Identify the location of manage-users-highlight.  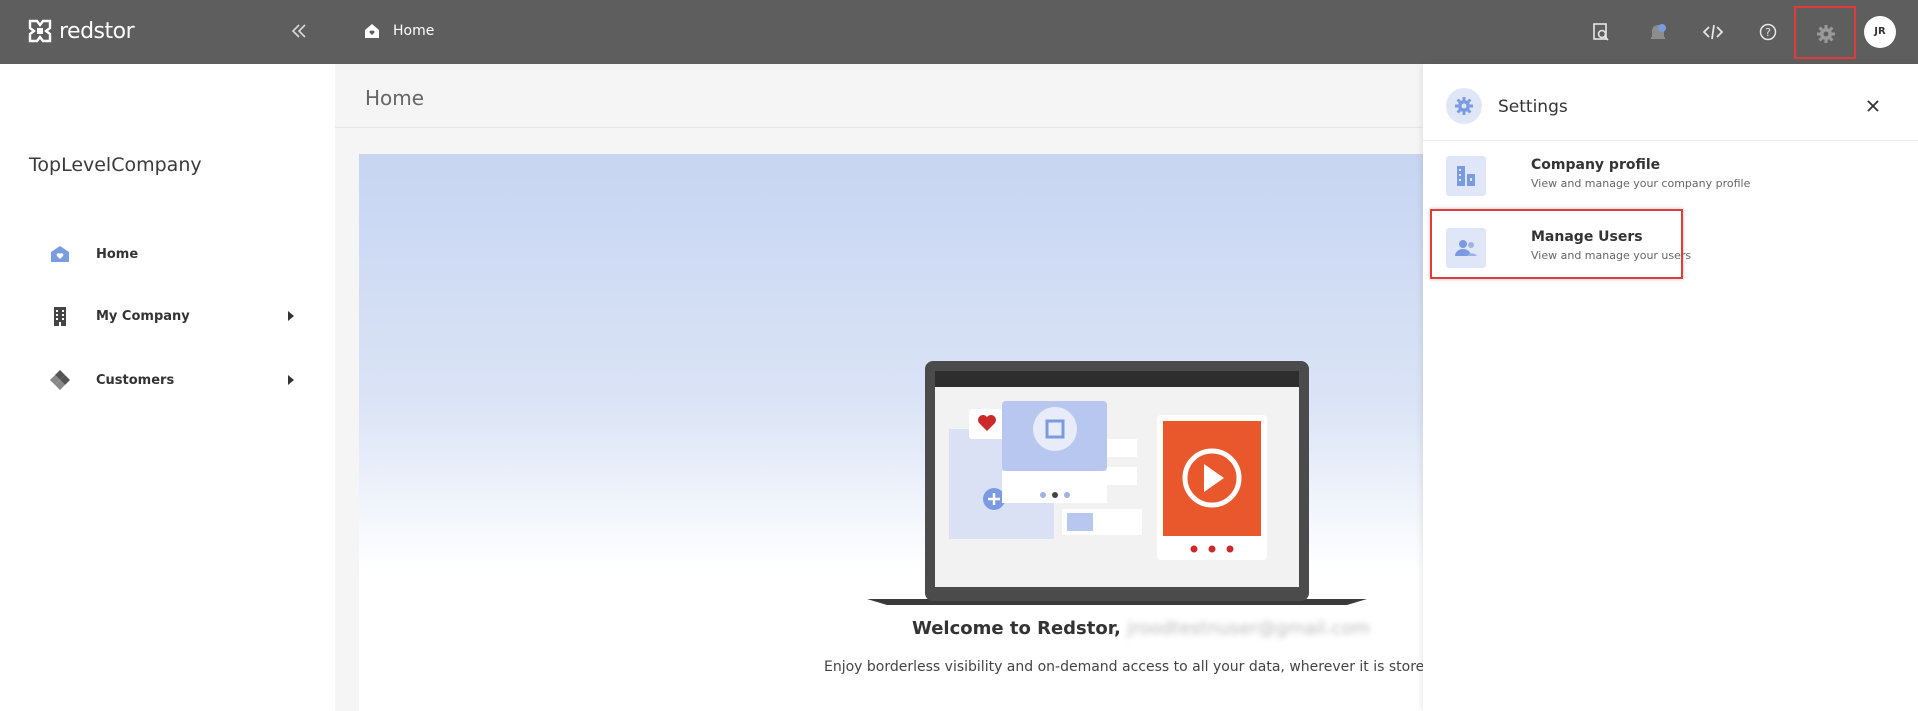
(1556, 244).